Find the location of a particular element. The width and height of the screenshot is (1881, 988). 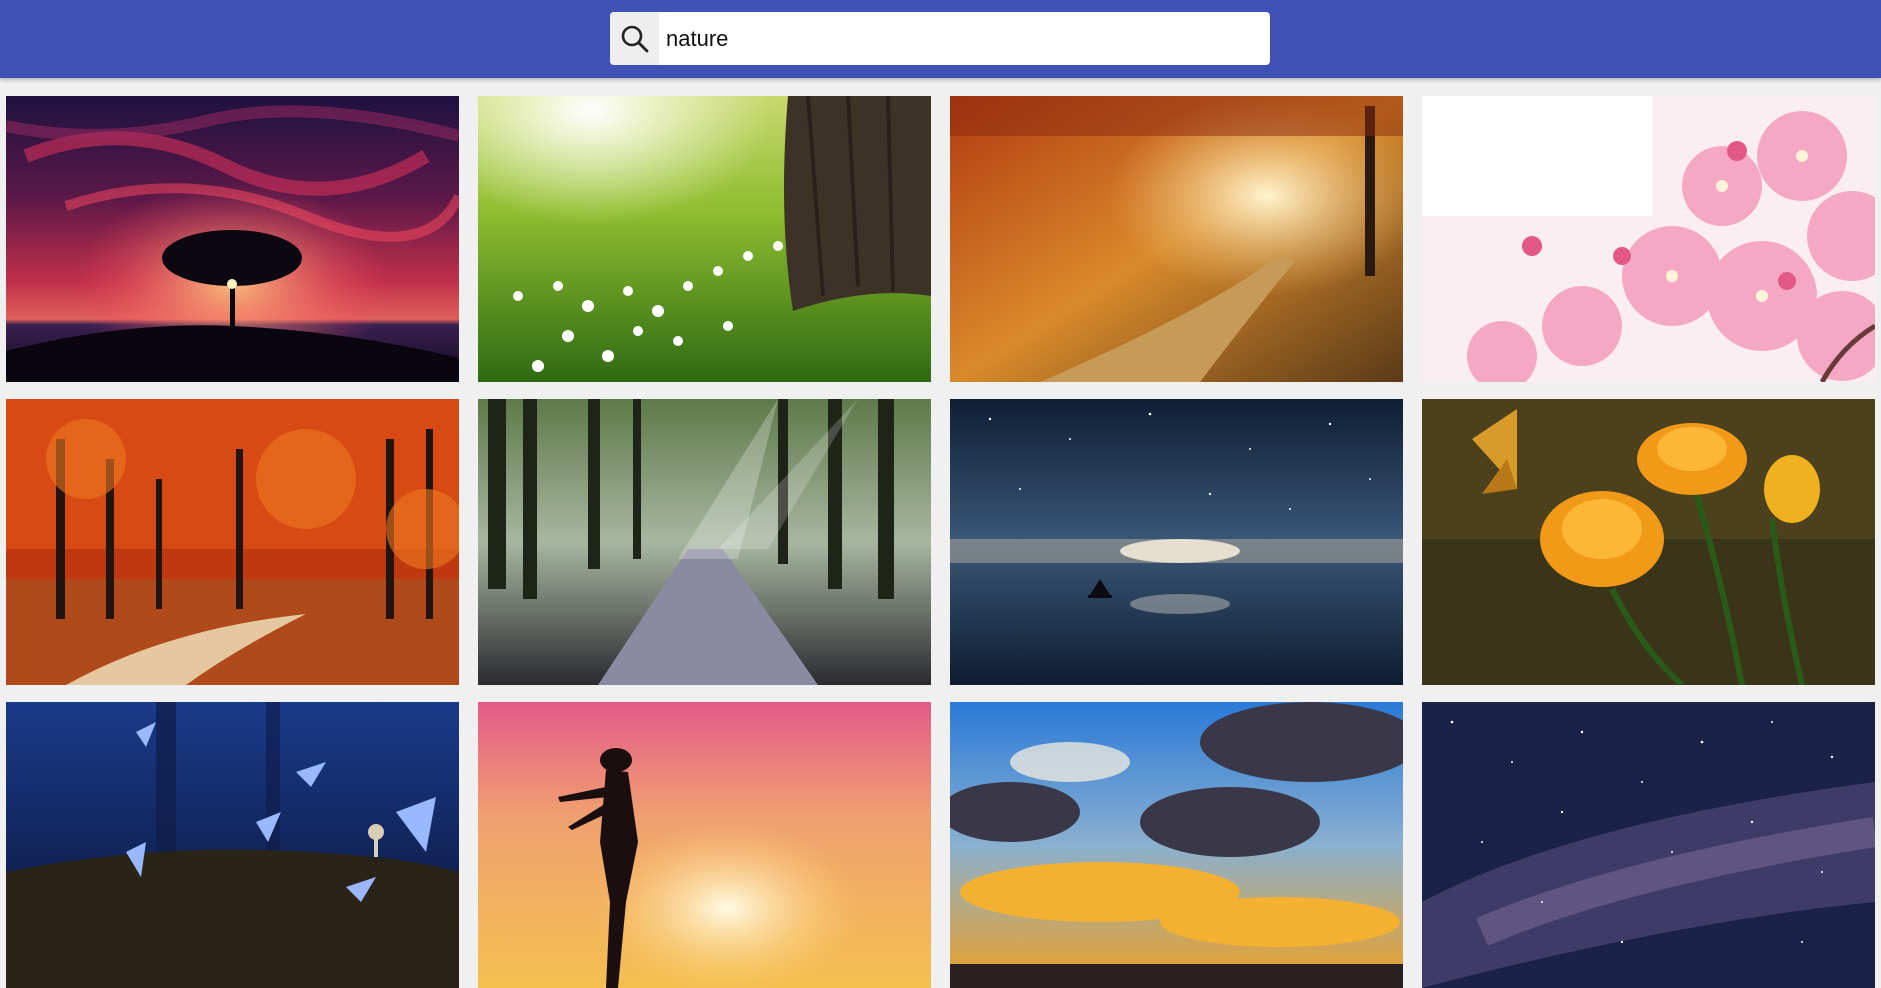

result-image-dramatic-sky is located at coordinates (1176, 845).